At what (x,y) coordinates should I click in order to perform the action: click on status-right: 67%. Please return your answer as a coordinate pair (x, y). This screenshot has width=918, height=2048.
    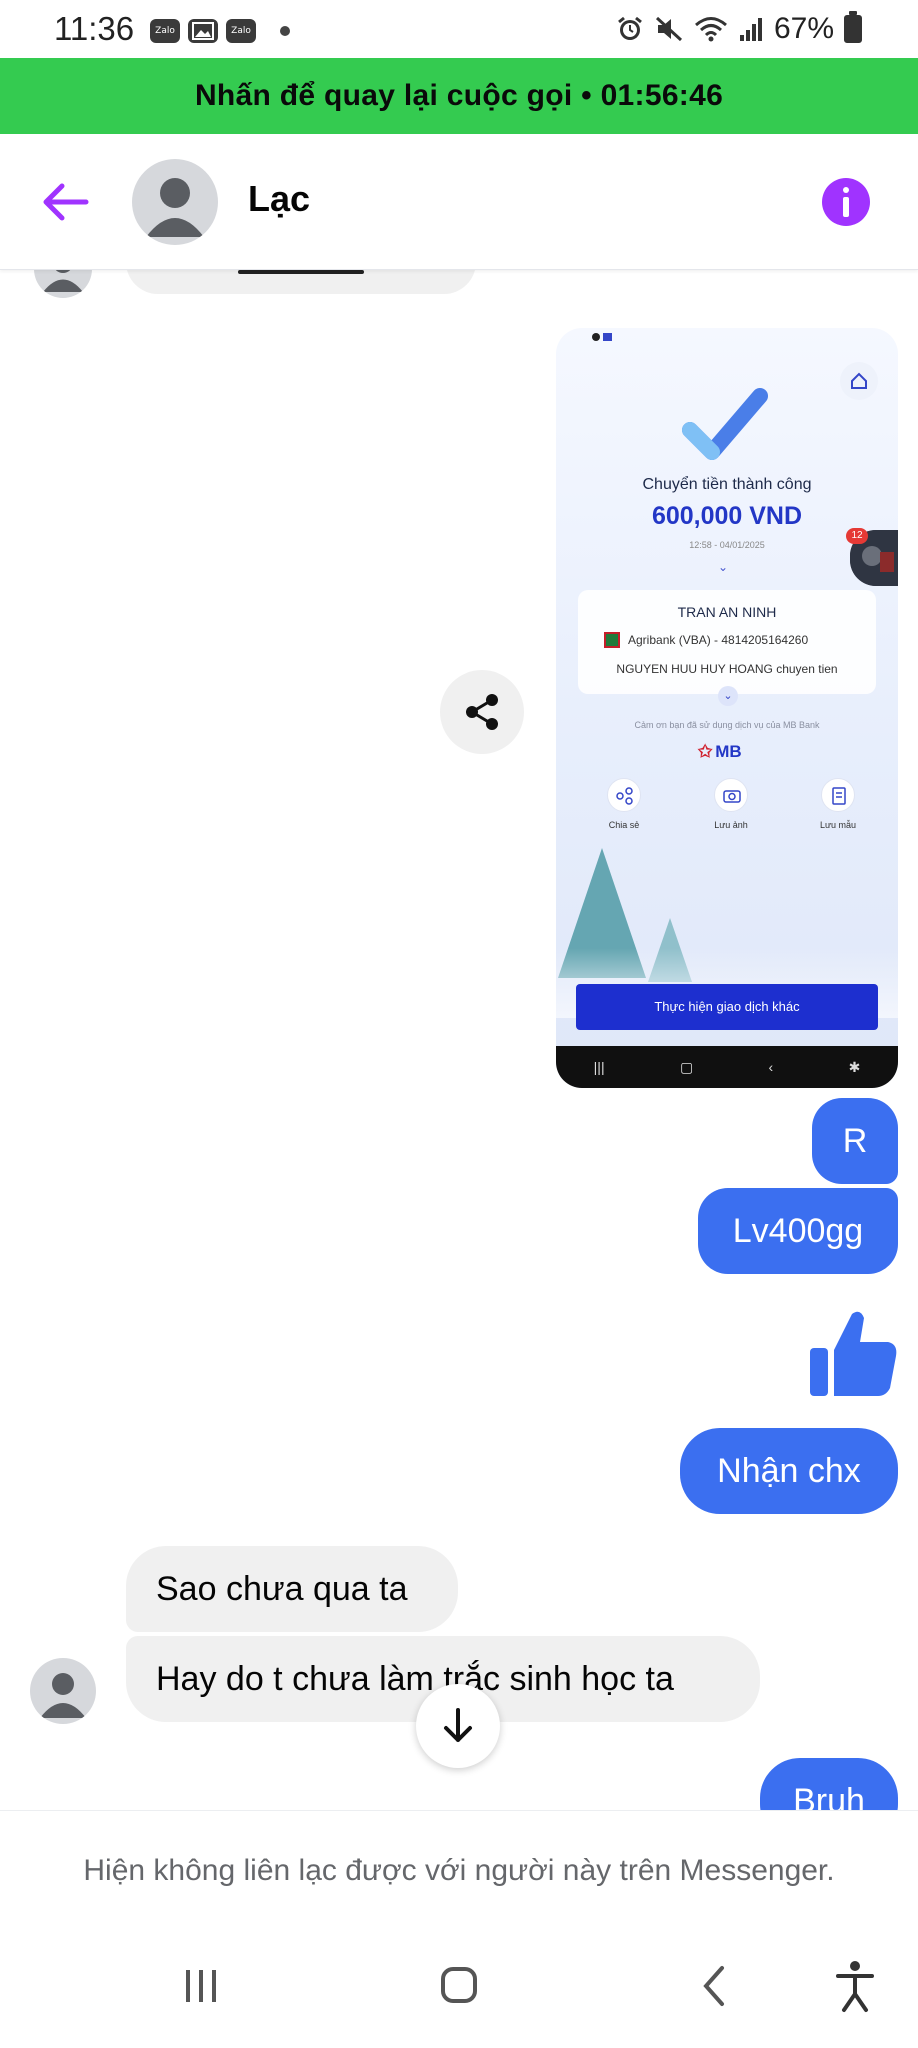
    Looking at the image, I should click on (739, 29).